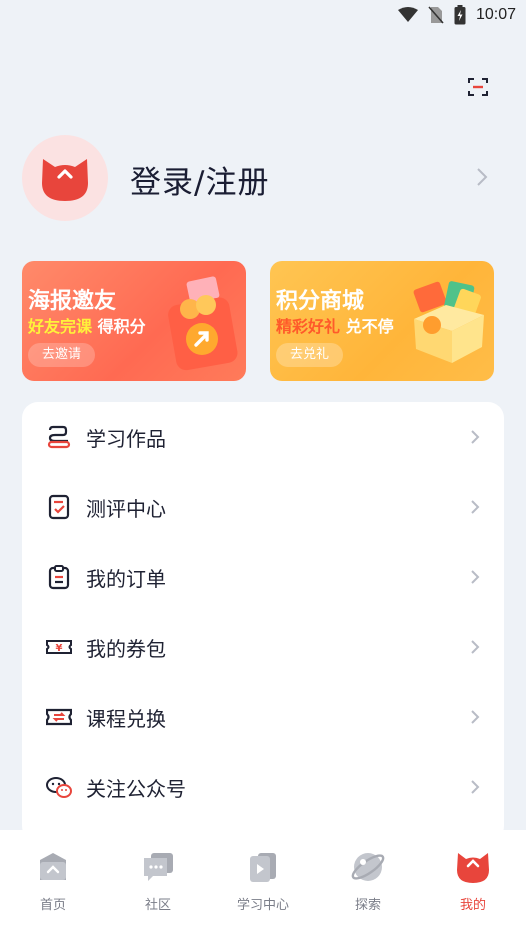  What do you see at coordinates (126, 438) in the screenshot?
I see `menu-item-label: 学习作品` at bounding box center [126, 438].